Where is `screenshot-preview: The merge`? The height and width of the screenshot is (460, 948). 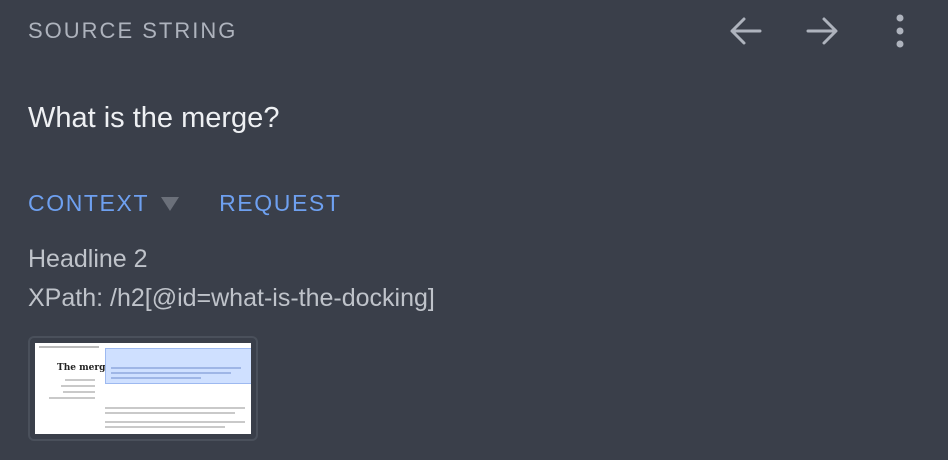
screenshot-preview: The merge is located at coordinates (143, 388).